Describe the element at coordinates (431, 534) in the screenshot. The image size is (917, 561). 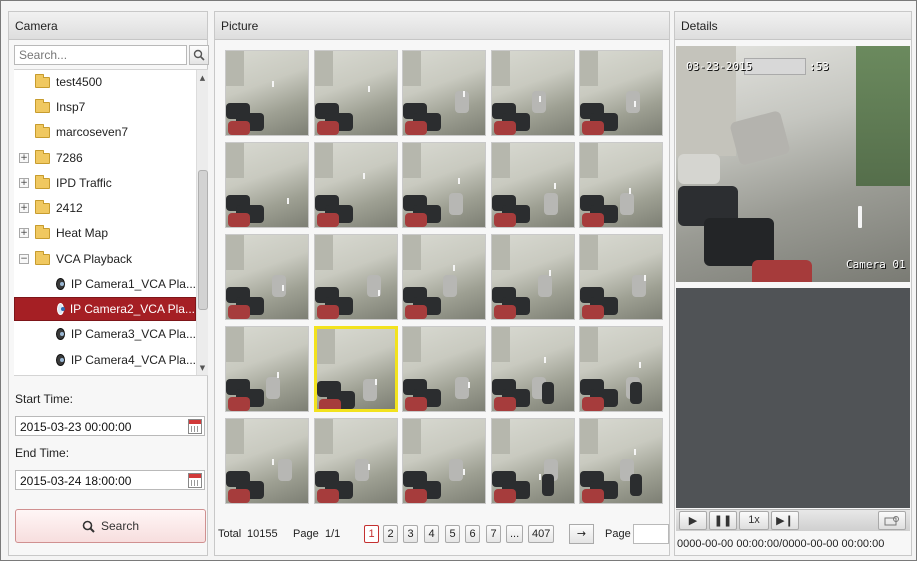
I see `page-button: 4` at that location.